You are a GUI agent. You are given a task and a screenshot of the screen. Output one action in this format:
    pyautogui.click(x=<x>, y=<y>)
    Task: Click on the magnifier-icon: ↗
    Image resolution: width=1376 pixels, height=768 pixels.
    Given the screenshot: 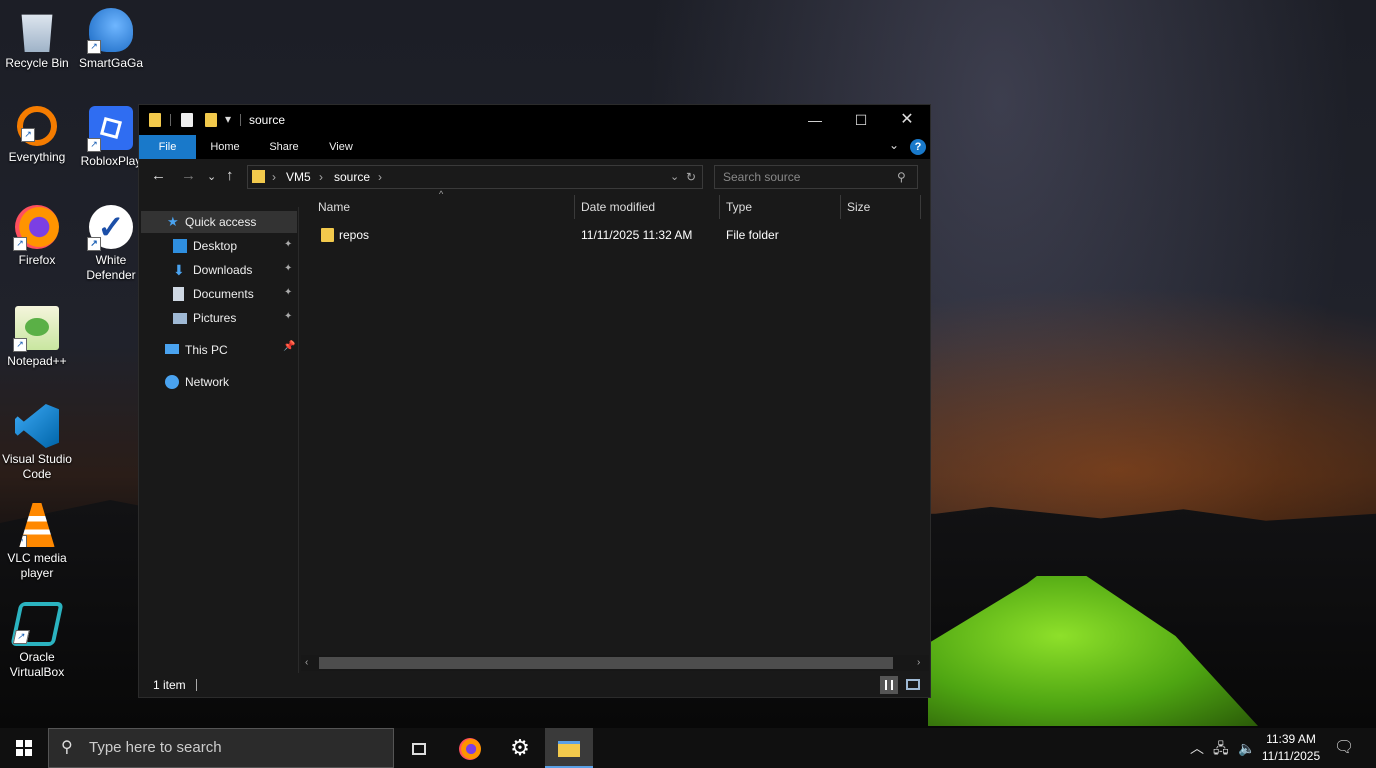 What is the action you would take?
    pyautogui.click(x=37, y=126)
    